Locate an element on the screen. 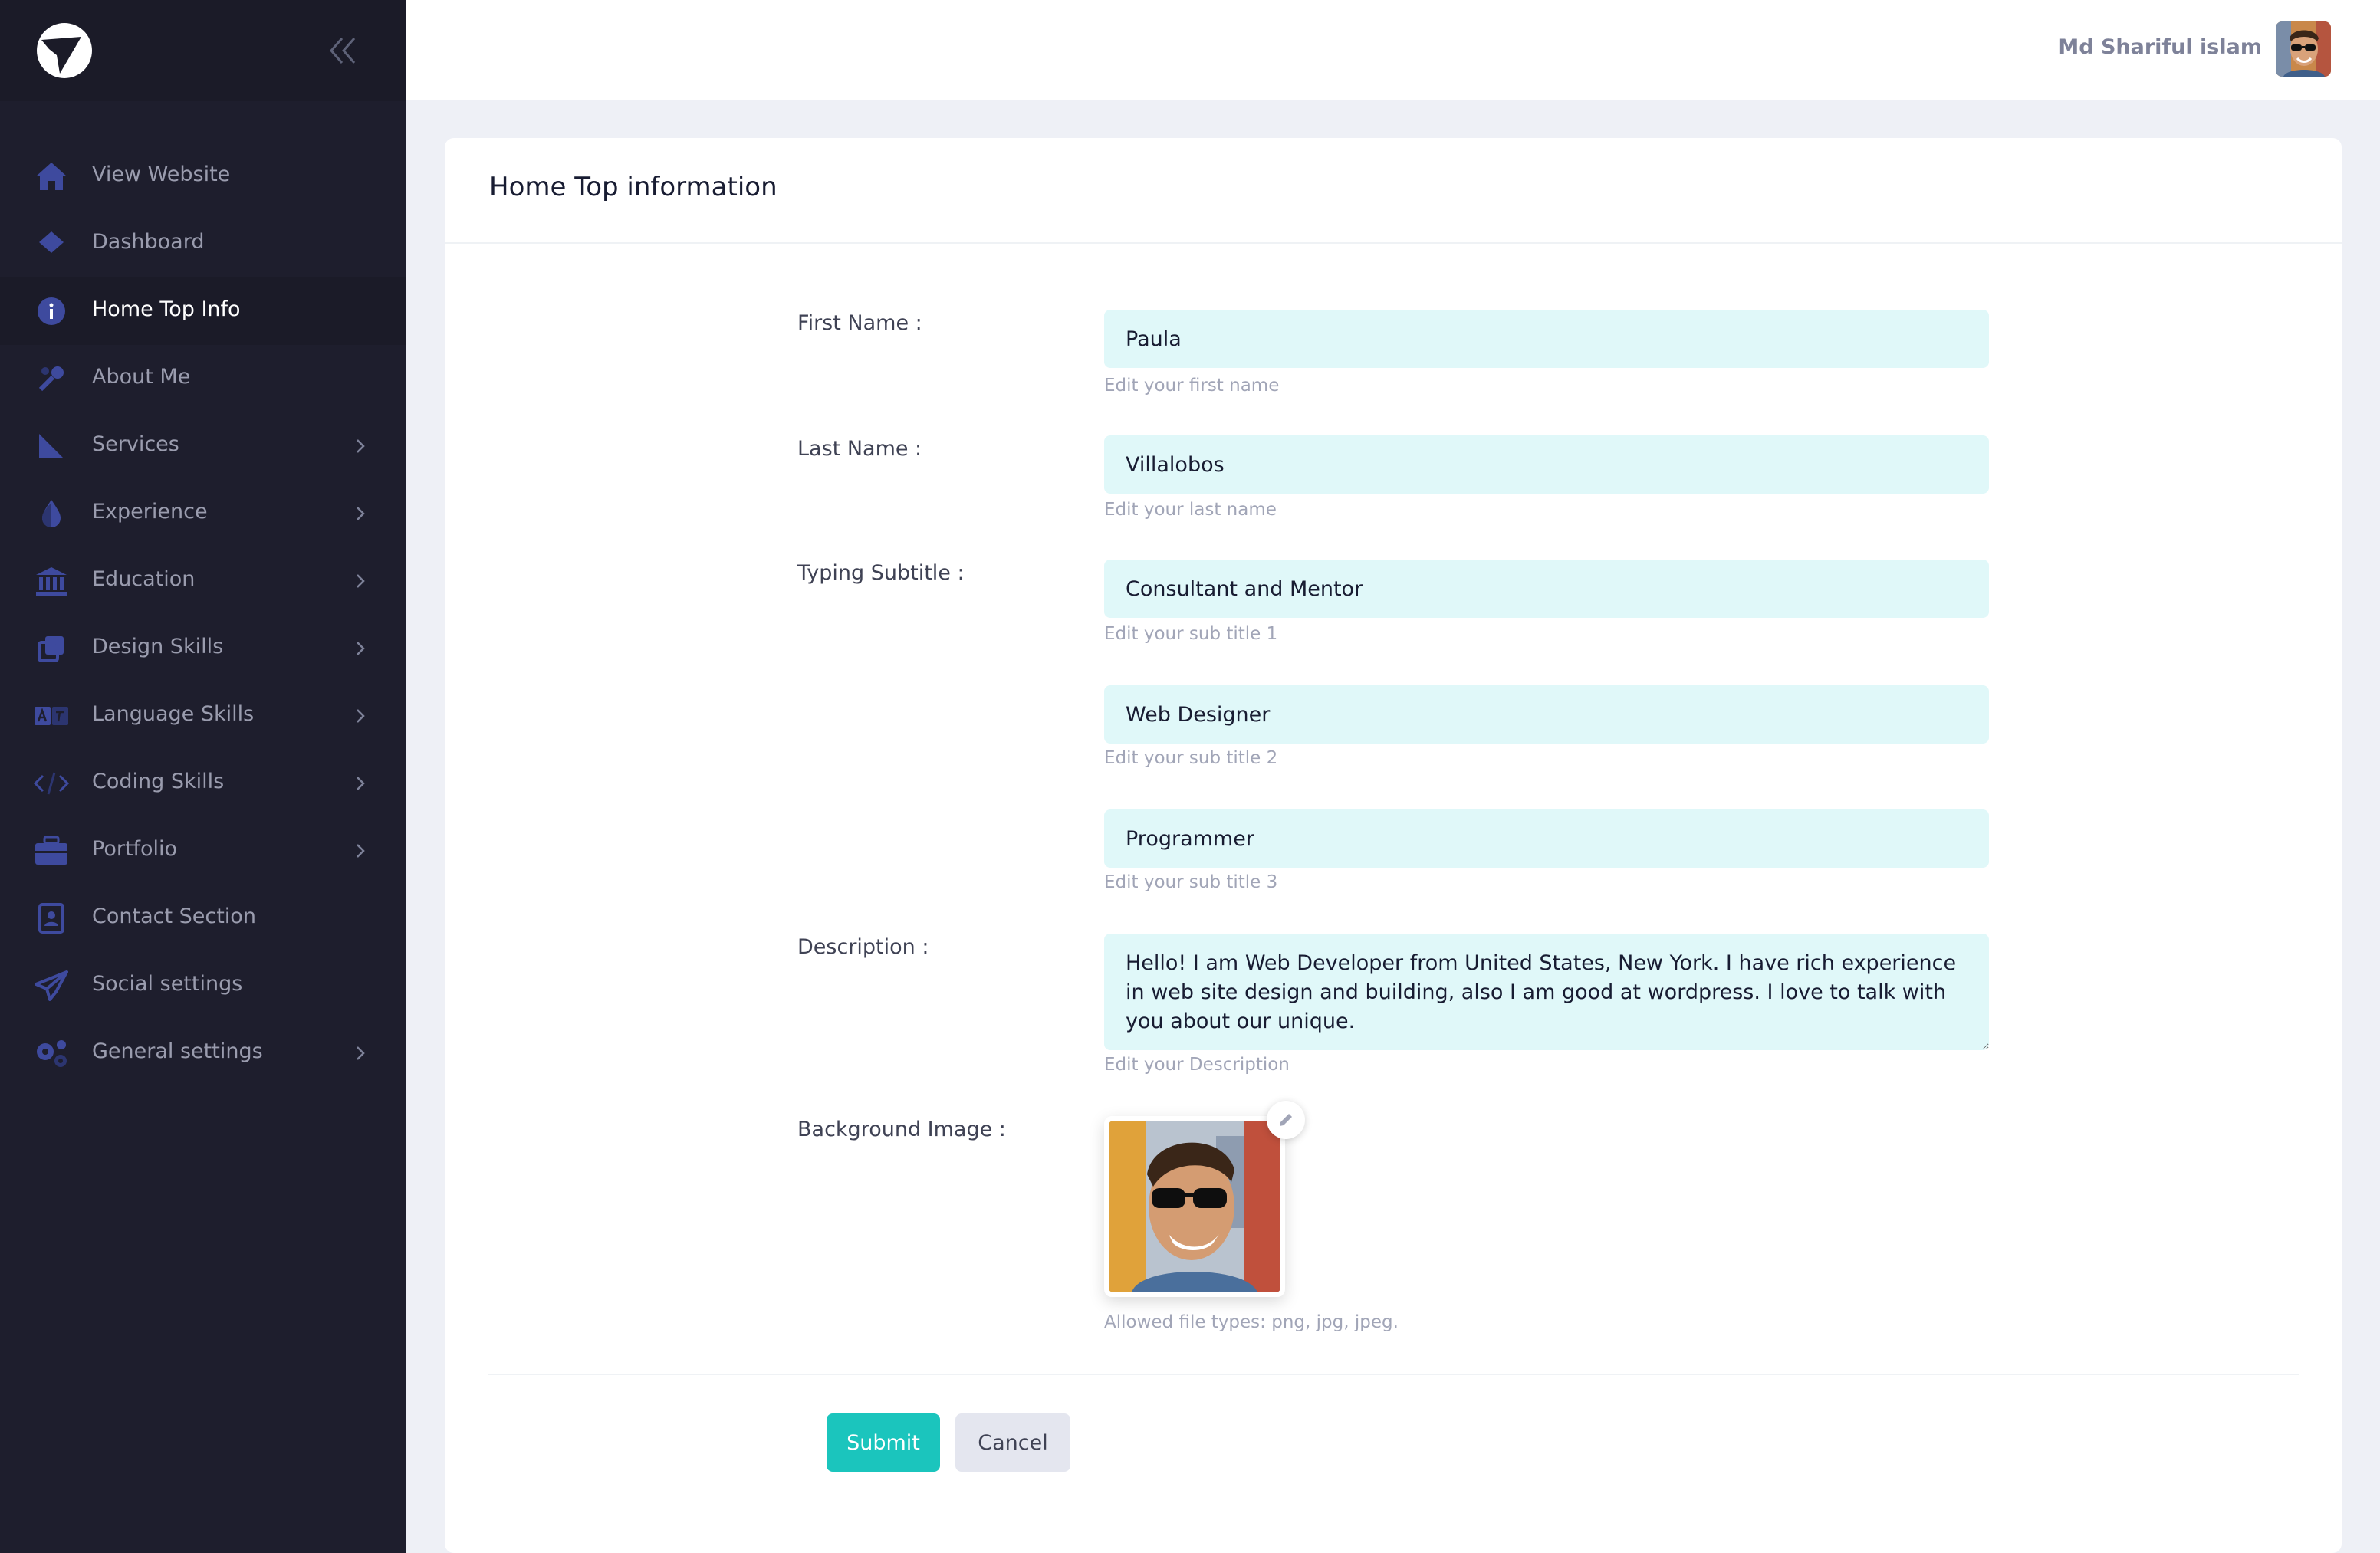  drop-icon is located at coordinates (52, 513).